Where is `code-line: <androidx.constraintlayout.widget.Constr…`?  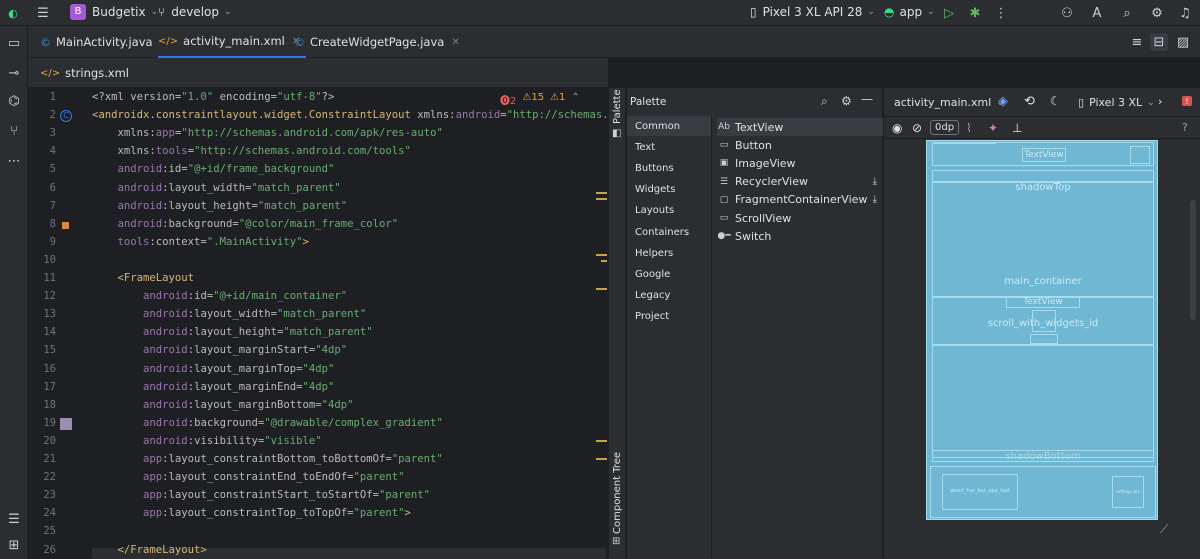 code-line: <androidx.constraintlayout.widget.Constr… is located at coordinates (350, 115).